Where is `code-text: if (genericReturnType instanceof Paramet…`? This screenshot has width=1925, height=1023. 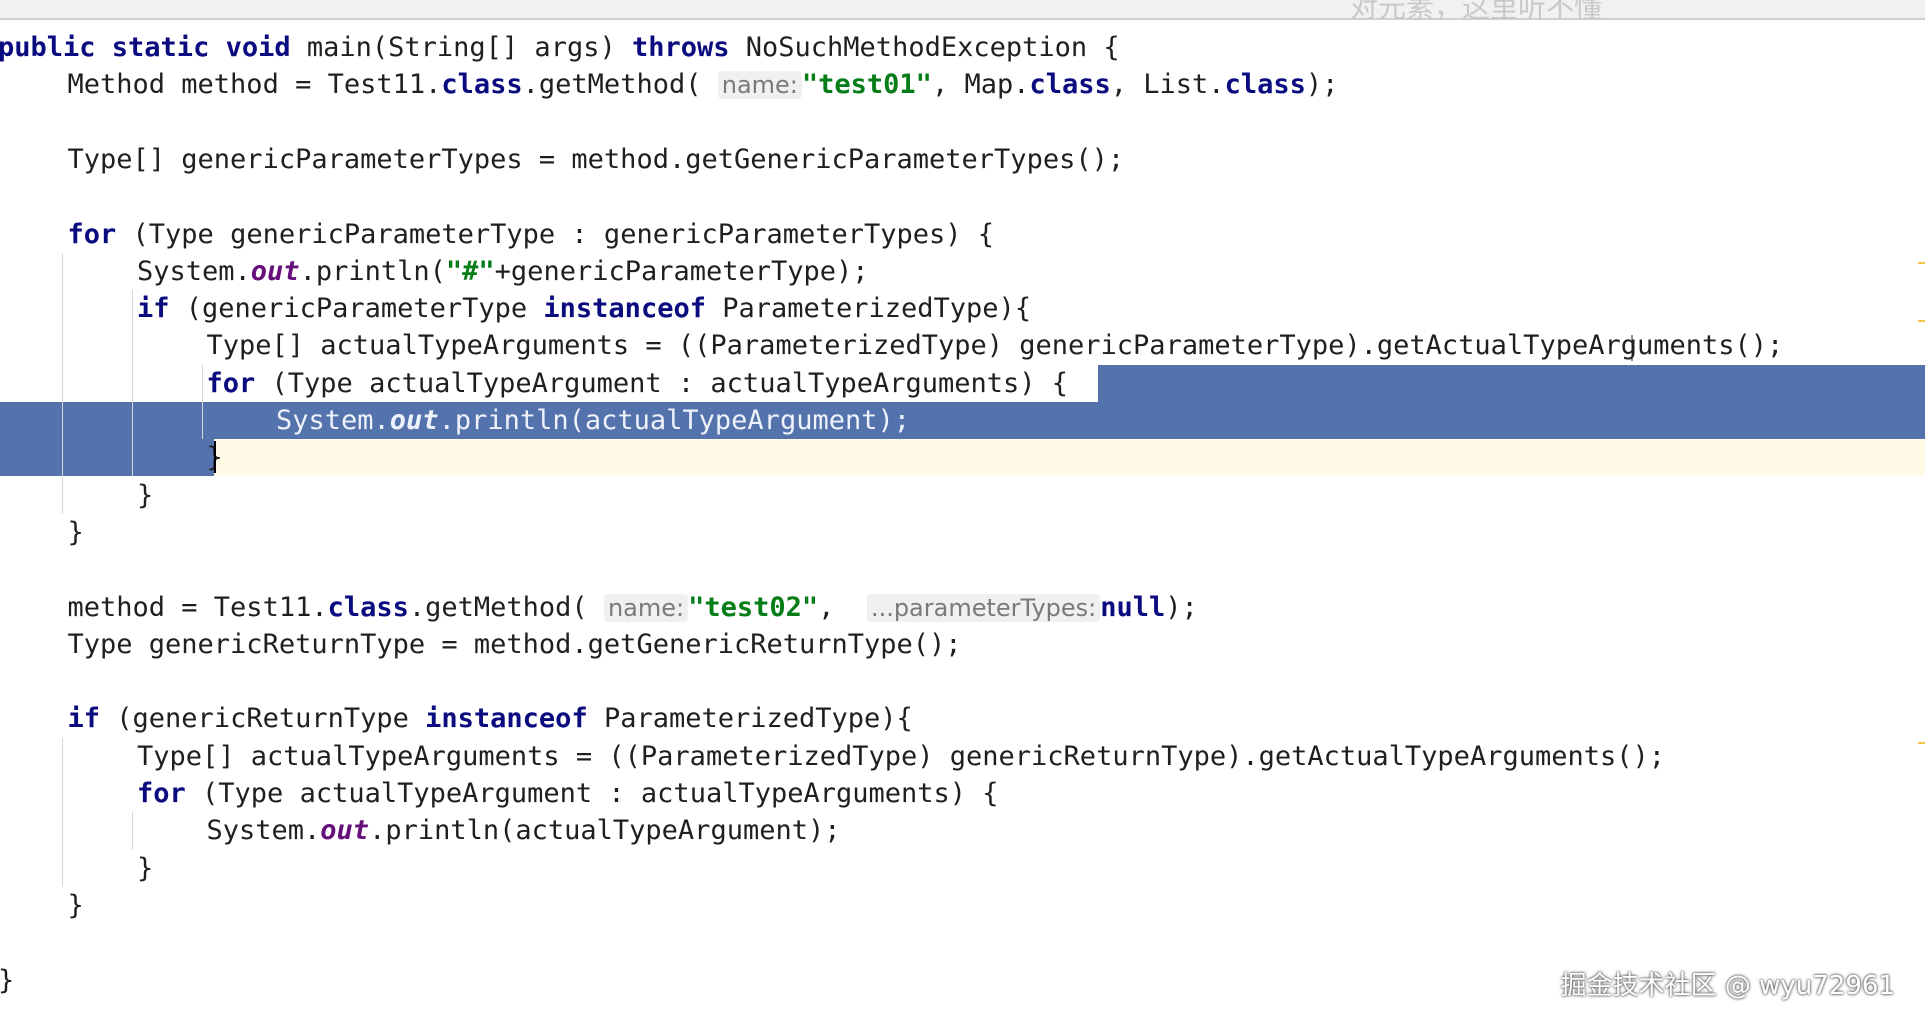 code-text: if (genericReturnType instanceof Paramet… is located at coordinates (490, 718).